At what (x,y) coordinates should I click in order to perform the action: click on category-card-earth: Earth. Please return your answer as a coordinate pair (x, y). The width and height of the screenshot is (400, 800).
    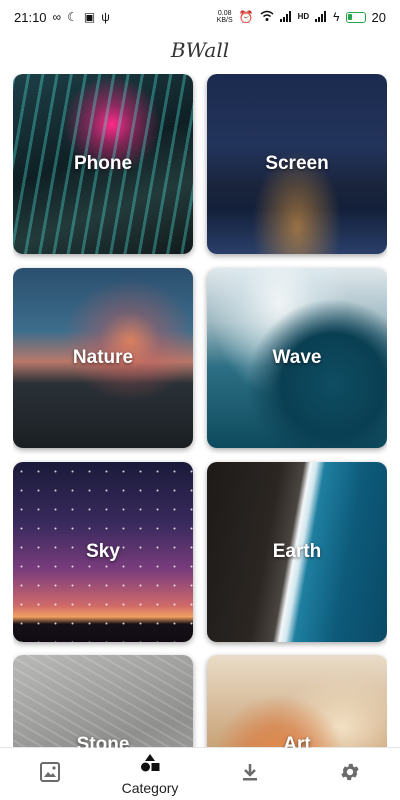
    Looking at the image, I should click on (297, 552).